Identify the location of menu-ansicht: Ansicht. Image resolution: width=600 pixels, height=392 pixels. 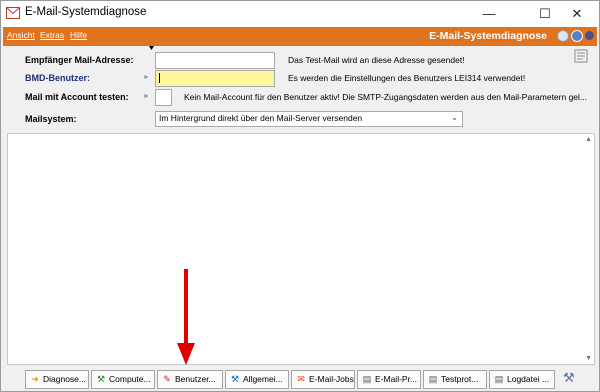
(21, 35).